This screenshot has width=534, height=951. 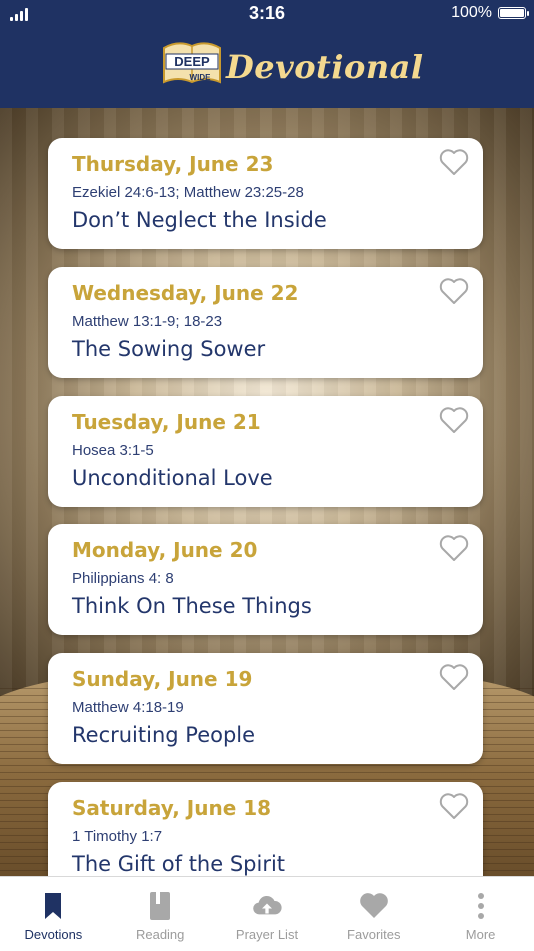 What do you see at coordinates (188, 192) in the screenshot?
I see `devotion-reference: Ezekiel 24:6-13; Matthew 23:25-28` at bounding box center [188, 192].